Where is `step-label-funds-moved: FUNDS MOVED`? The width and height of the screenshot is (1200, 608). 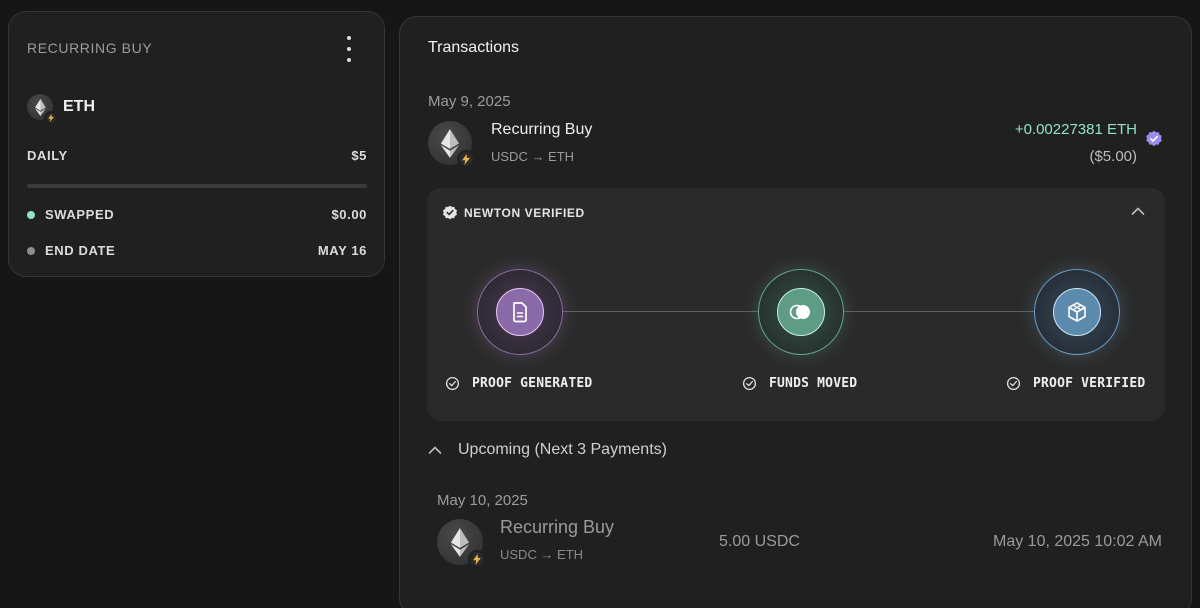
step-label-funds-moved: FUNDS MOVED is located at coordinates (799, 383).